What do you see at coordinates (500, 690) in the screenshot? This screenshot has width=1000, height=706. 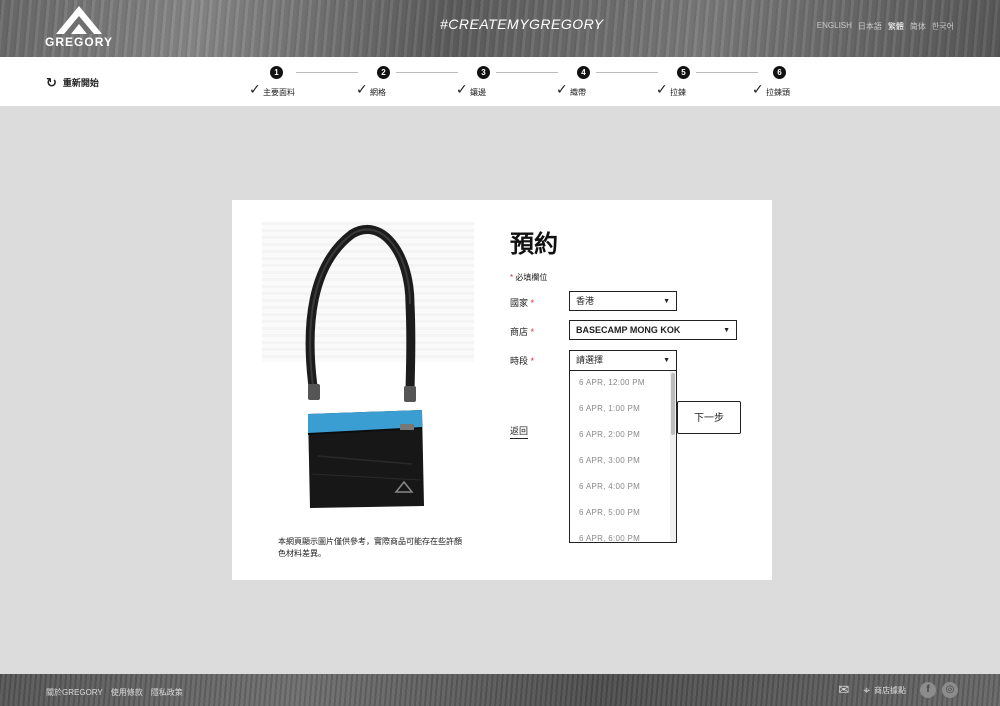 I see `site-footer: 關於GREGORY 使用條款 隱私政策 ✉ ⌖ 商店據點 f ◎` at bounding box center [500, 690].